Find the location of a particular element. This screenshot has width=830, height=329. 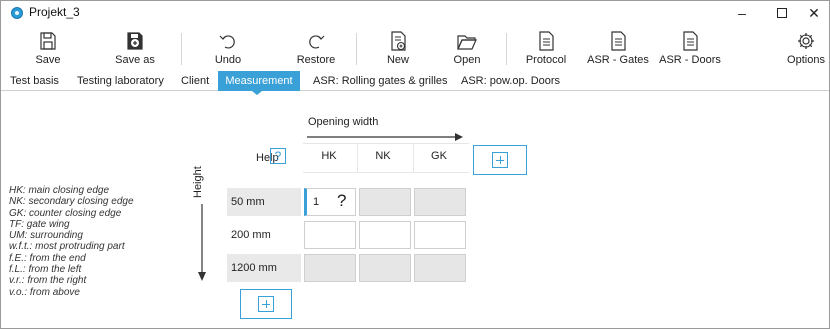

tab-asr-doors: ASR: pow.op. Doors is located at coordinates (510, 81).